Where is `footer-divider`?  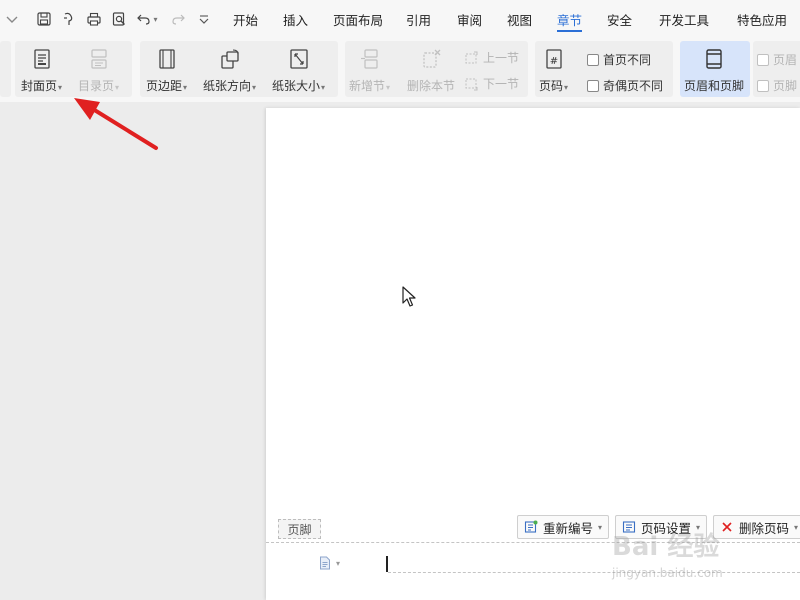
footer-divider is located at coordinates (533, 542).